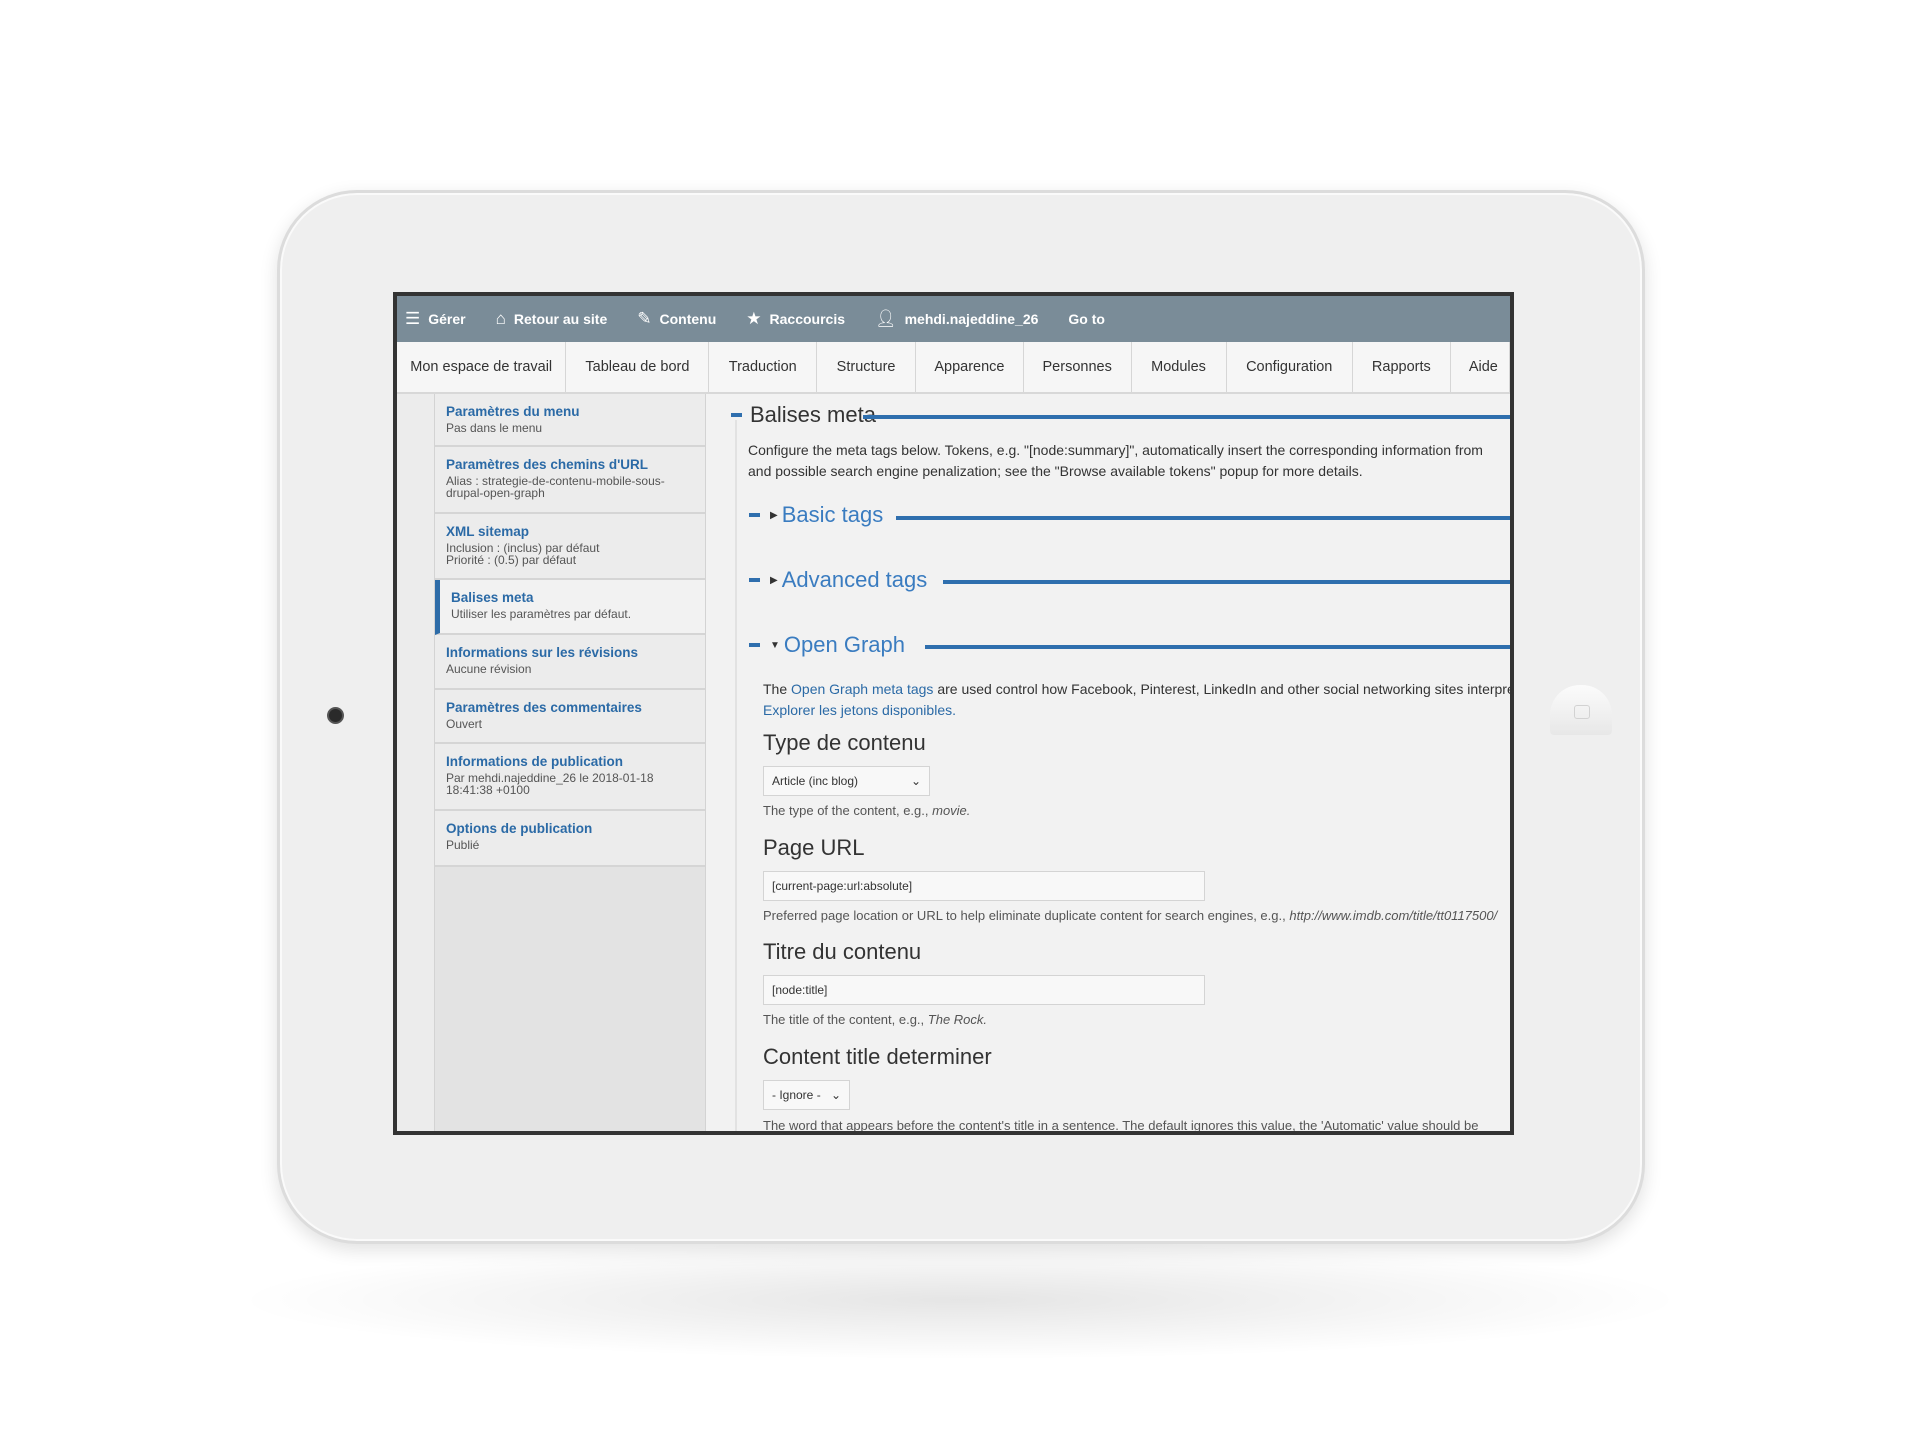 This screenshot has width=1920, height=1440. I want to click on content-type-label: Type de contenu, so click(844, 742).